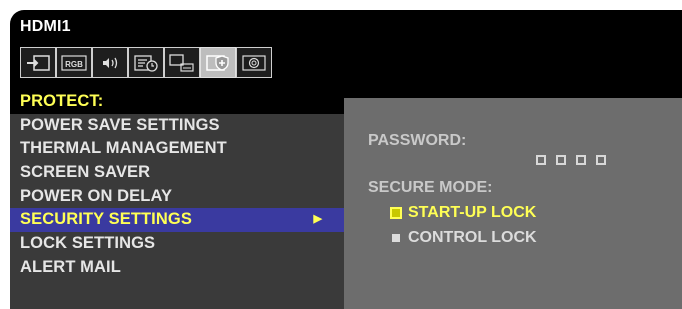 The width and height of the screenshot is (682, 309). What do you see at coordinates (177, 102) in the screenshot?
I see `menu-header: PROTECT:` at bounding box center [177, 102].